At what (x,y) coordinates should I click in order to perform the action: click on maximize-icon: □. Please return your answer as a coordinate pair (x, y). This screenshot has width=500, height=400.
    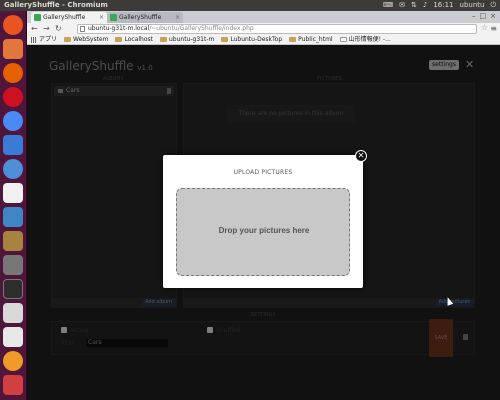
    Looking at the image, I should click on (483, 16).